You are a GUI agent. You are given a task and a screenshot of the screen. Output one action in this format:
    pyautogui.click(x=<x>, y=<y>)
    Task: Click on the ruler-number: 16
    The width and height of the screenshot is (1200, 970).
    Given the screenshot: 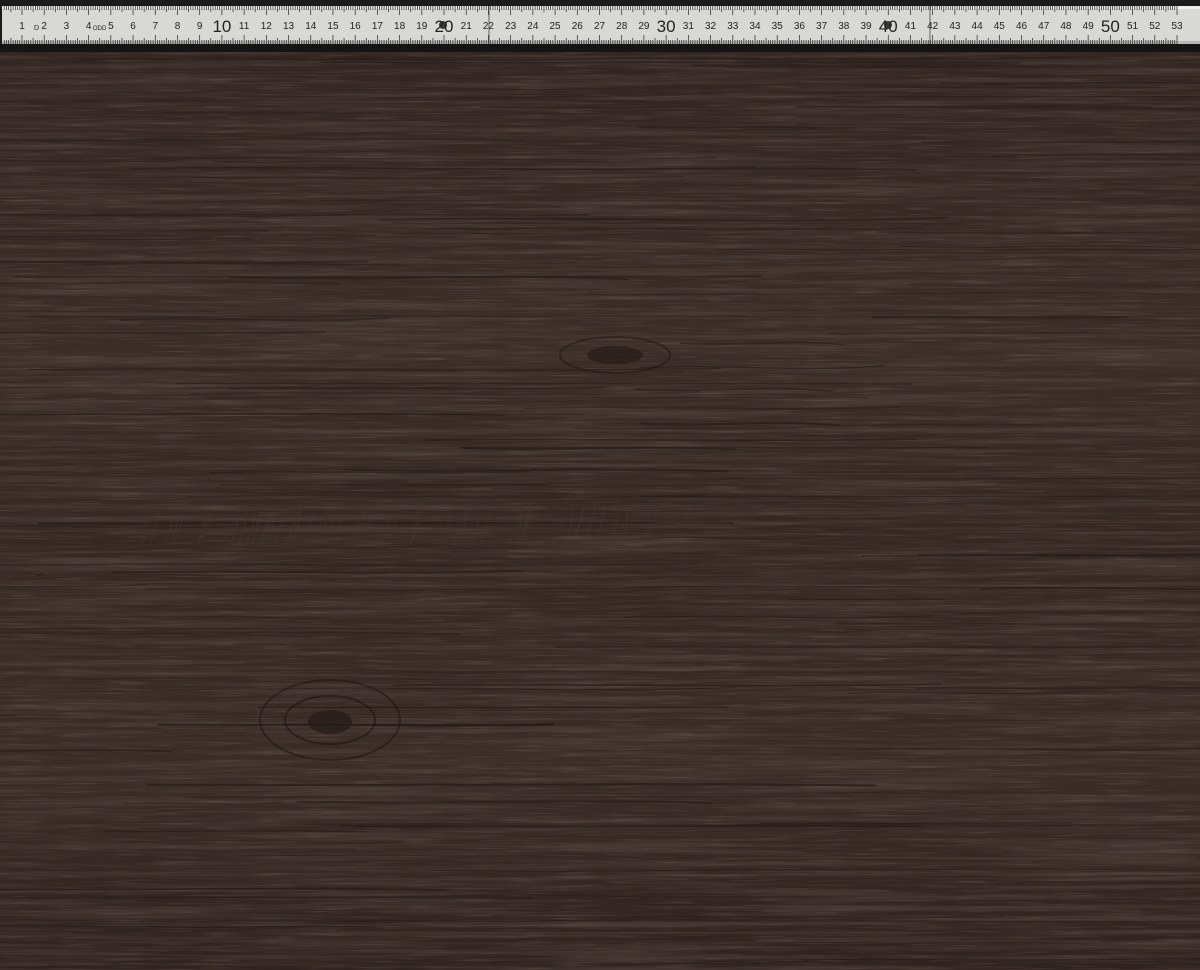 What is the action you would take?
    pyautogui.click(x=356, y=26)
    